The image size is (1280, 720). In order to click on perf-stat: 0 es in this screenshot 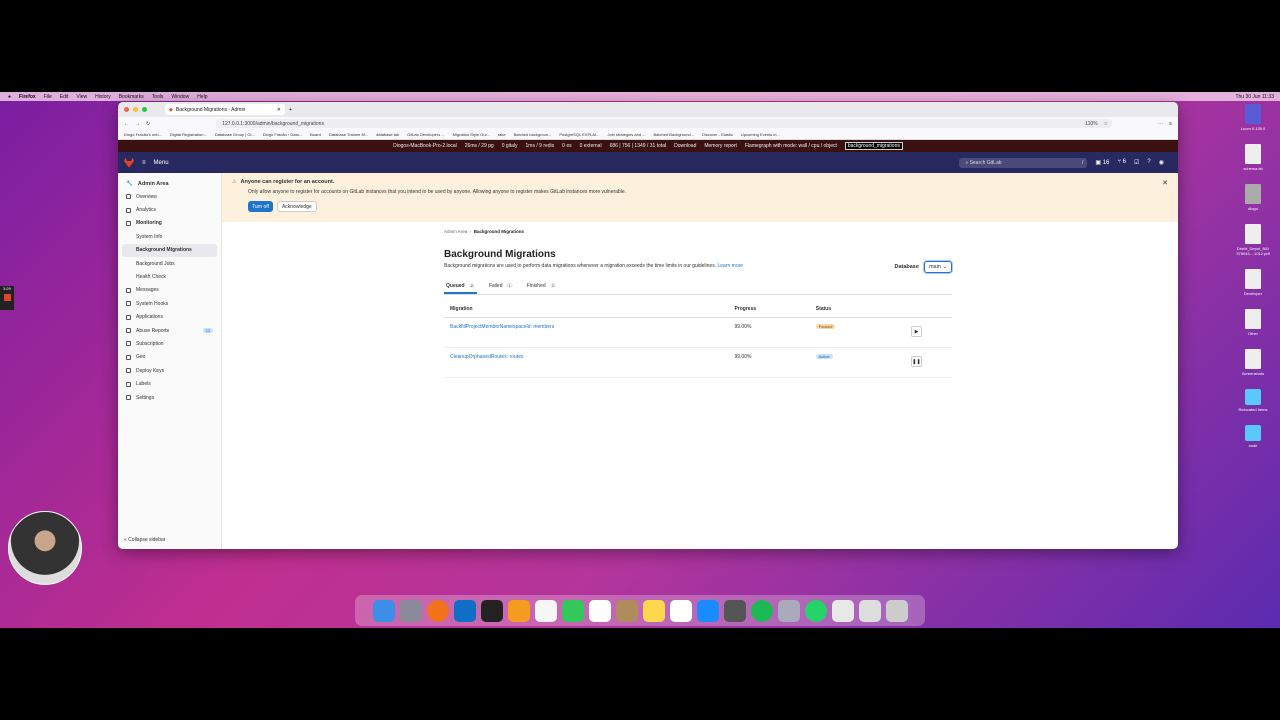, I will do `click(566, 146)`.